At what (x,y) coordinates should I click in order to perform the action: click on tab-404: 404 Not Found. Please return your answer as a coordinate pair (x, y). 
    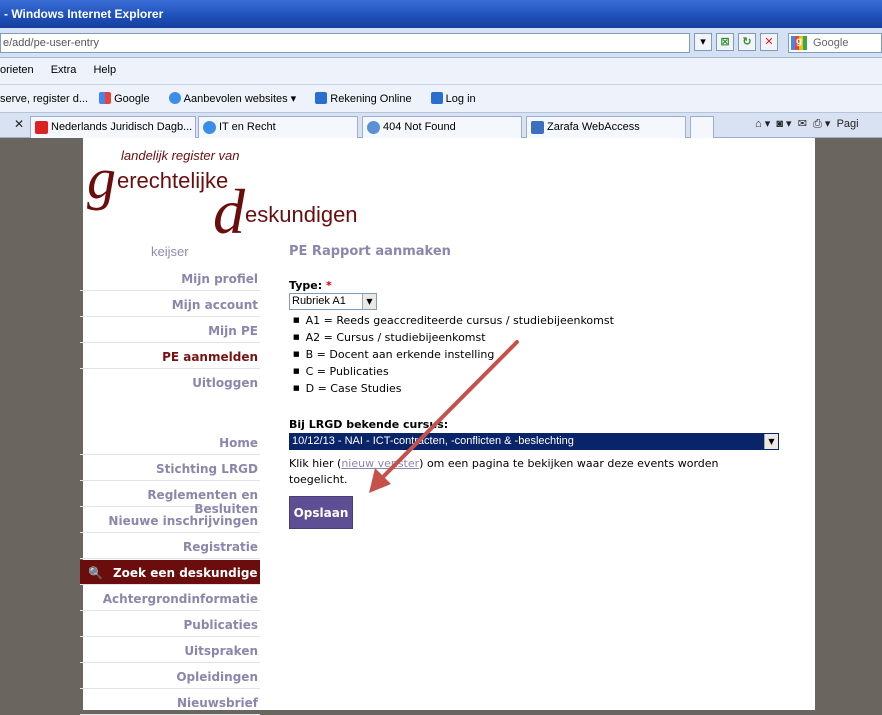
    Looking at the image, I should click on (442, 127).